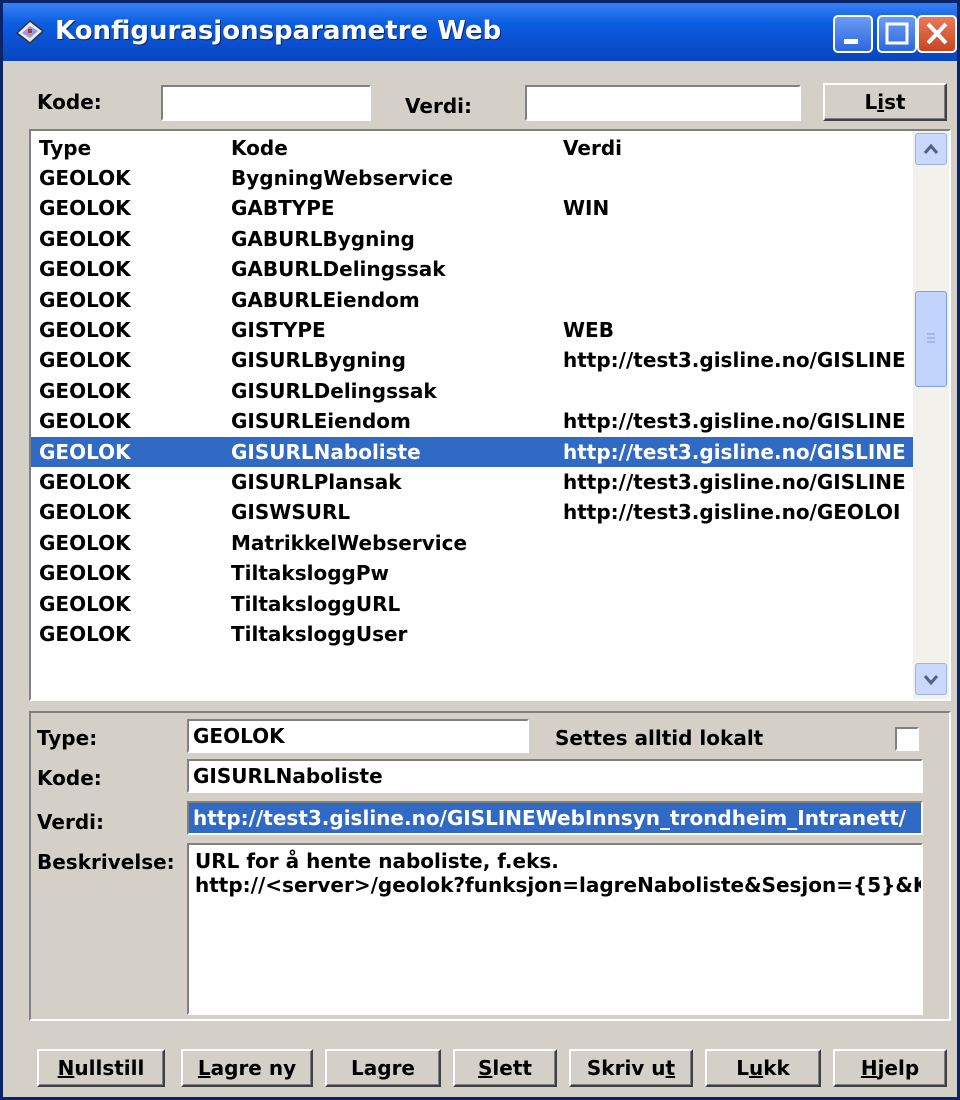  Describe the element at coordinates (364, 1068) in the screenshot. I see `lagre-button-label-pre: La` at that location.